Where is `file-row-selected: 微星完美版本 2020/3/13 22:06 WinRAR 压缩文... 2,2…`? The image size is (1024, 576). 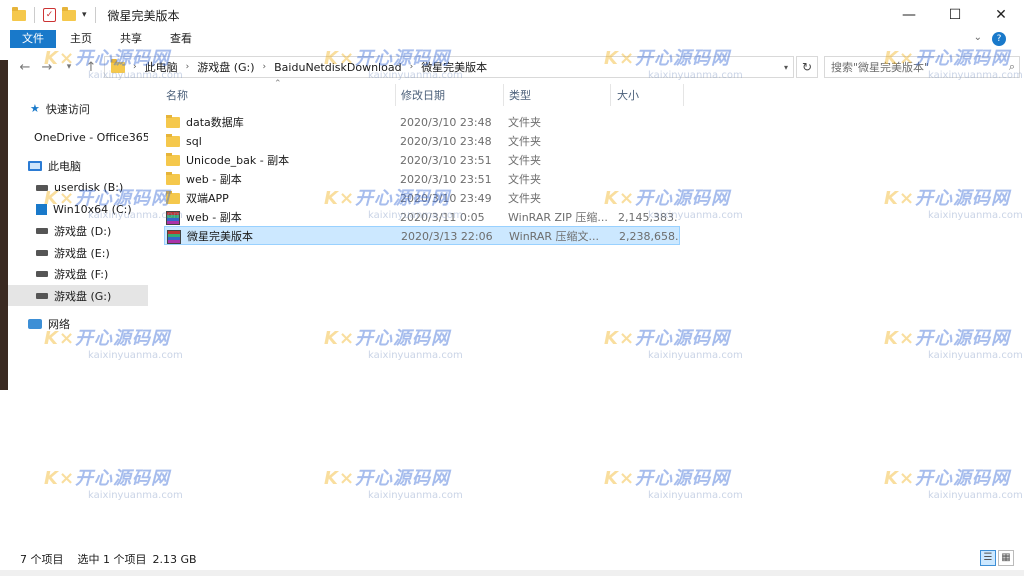
file-row-selected: 微星完美版本 2020/3/13 22:06 WinRAR 压缩文... 2,2… is located at coordinates (422, 235).